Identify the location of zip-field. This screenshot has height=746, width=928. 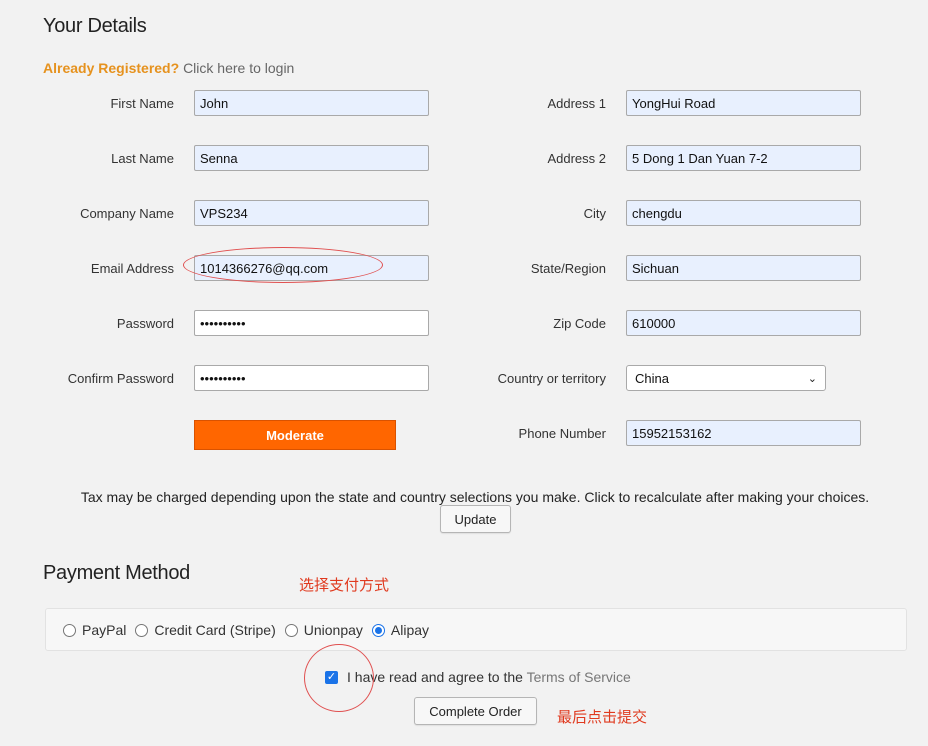
(743, 323).